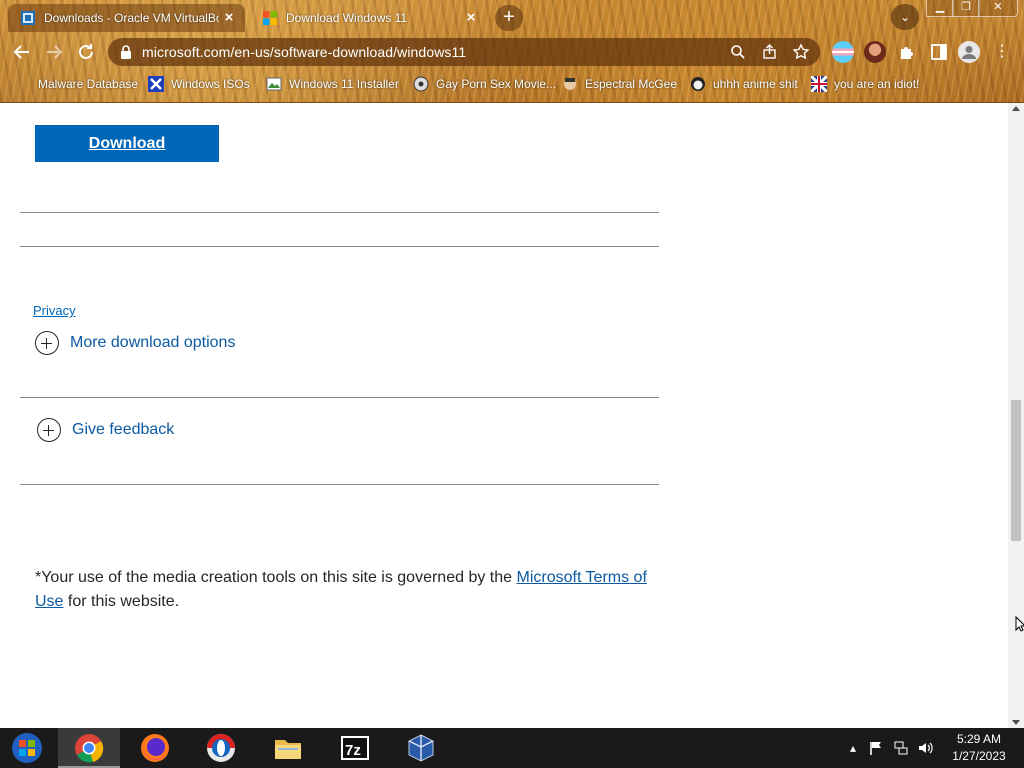 The height and width of the screenshot is (768, 1024). I want to click on system-clock: 5:29 AM 1/27/2023, so click(979, 748).